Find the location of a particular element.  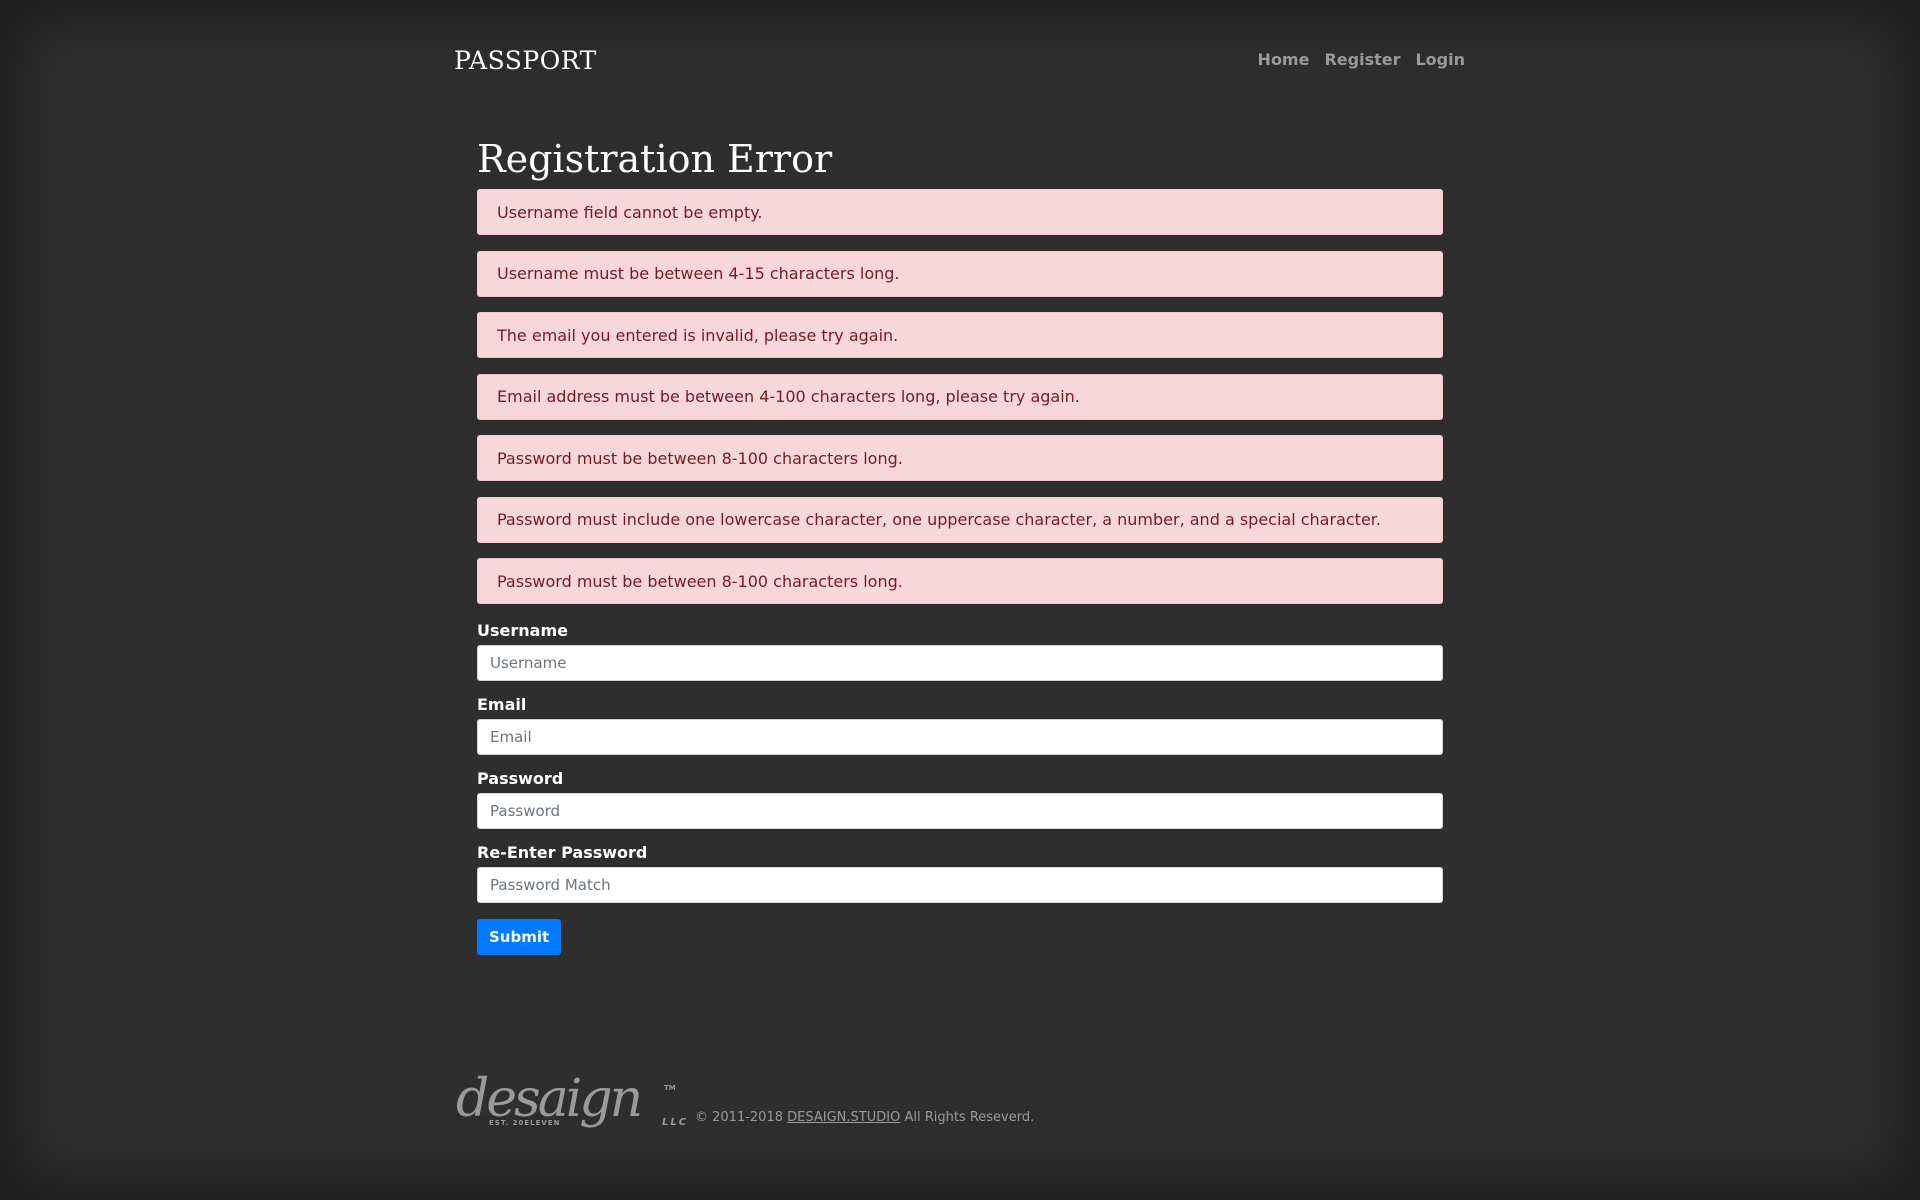

password-confirm-group: Re-Enter Password is located at coordinates (960, 872).